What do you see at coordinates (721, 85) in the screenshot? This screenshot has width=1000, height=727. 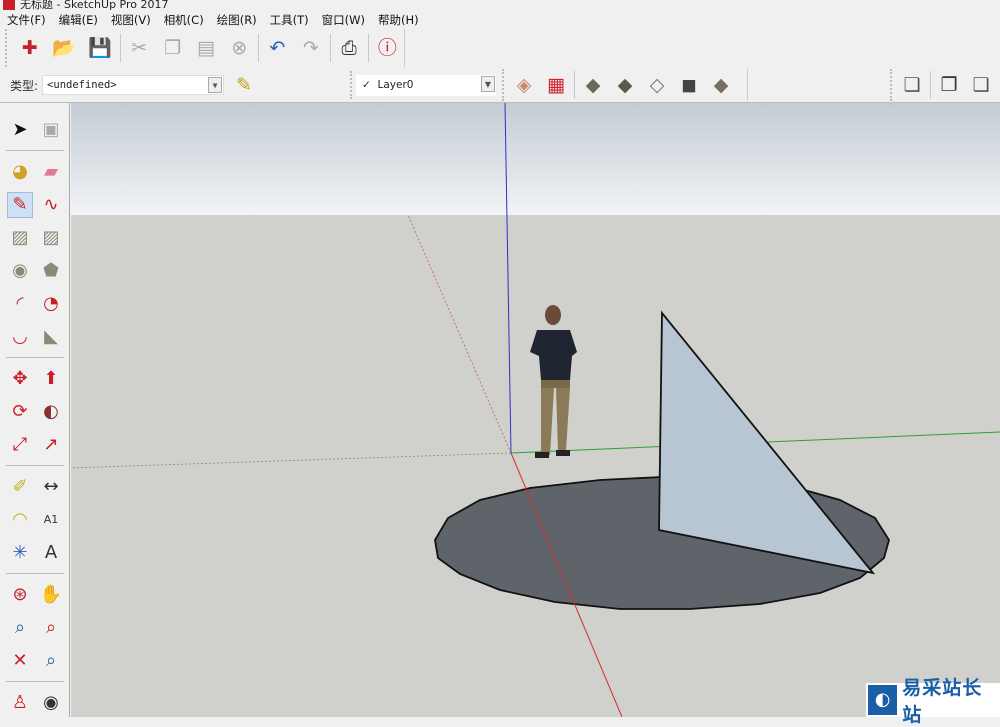 I see `sandbox-flip-edge-icon: ◆` at bounding box center [721, 85].